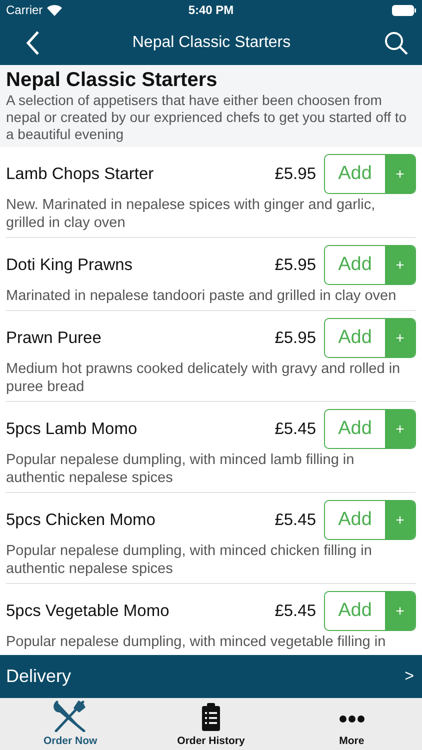  What do you see at coordinates (70, 265) in the screenshot?
I see `item-name: Doti King Prawns` at bounding box center [70, 265].